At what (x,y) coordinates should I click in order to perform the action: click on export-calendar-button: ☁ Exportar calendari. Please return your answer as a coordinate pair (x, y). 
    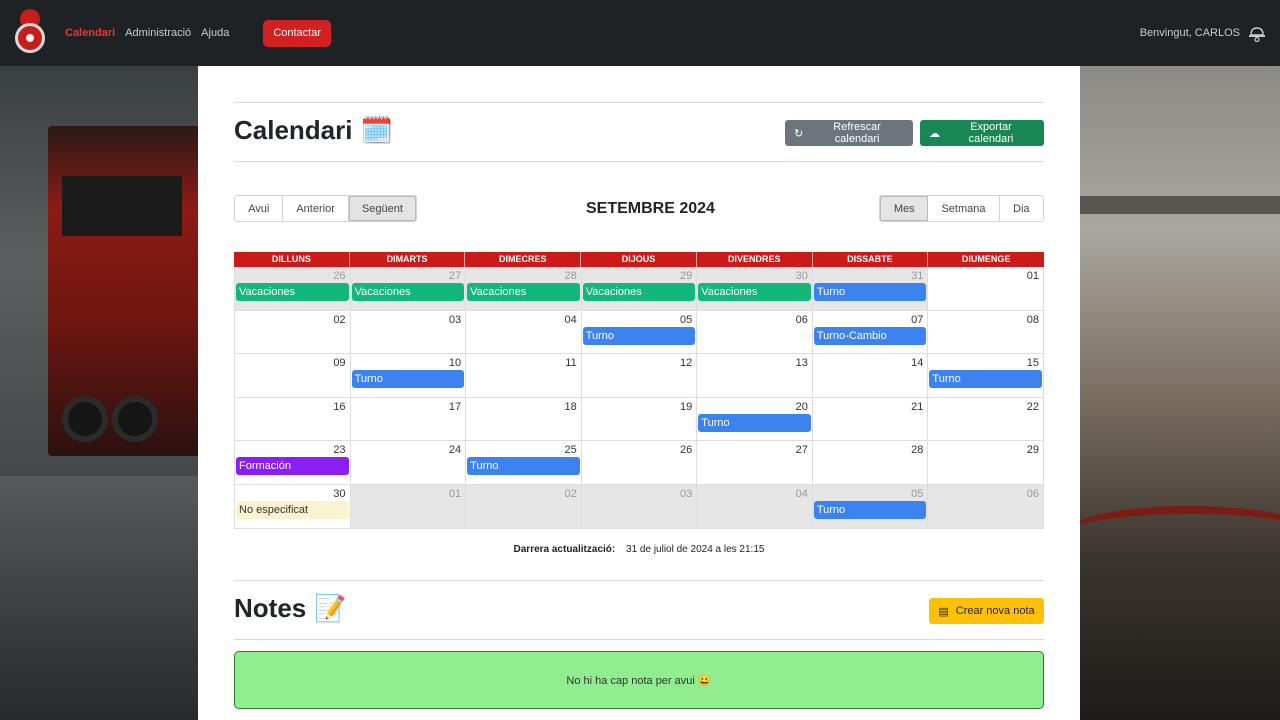
    Looking at the image, I should click on (982, 133).